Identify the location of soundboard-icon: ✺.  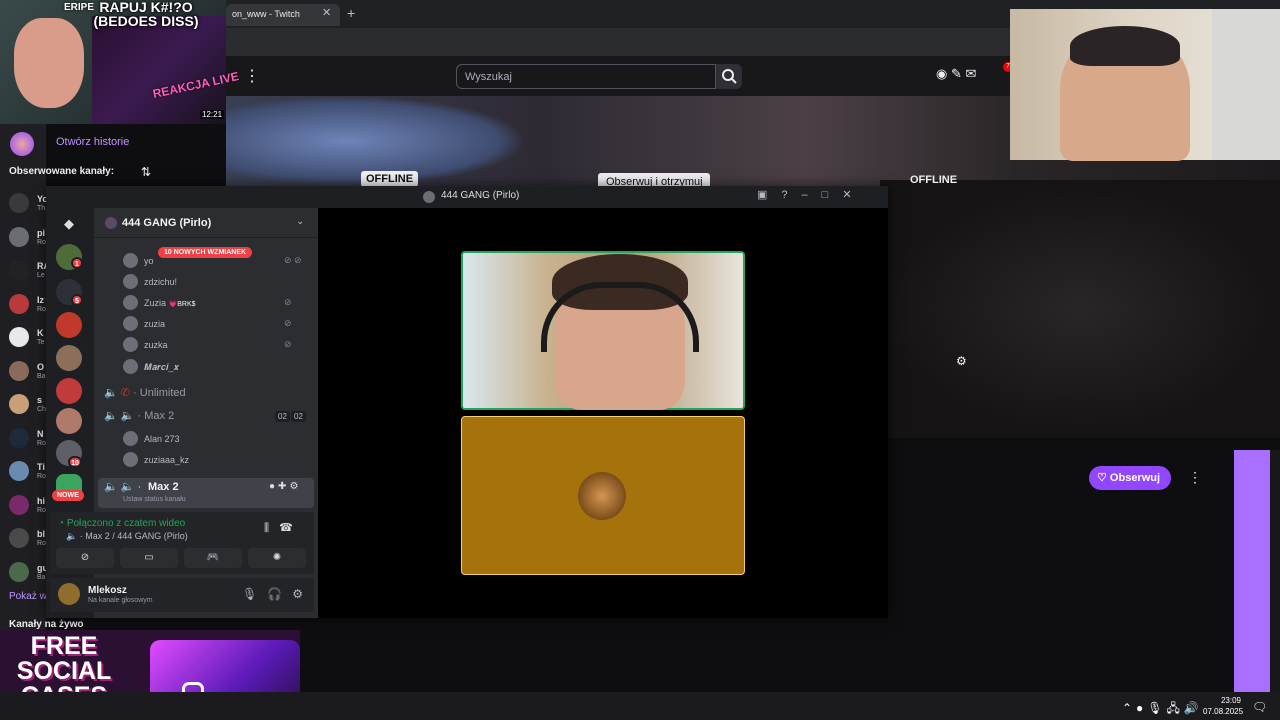
(277, 557).